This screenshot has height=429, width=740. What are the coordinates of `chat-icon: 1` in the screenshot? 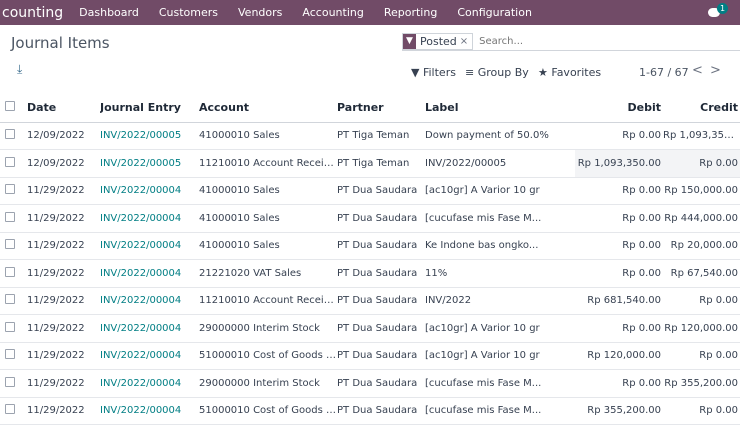 It's located at (718, 11).